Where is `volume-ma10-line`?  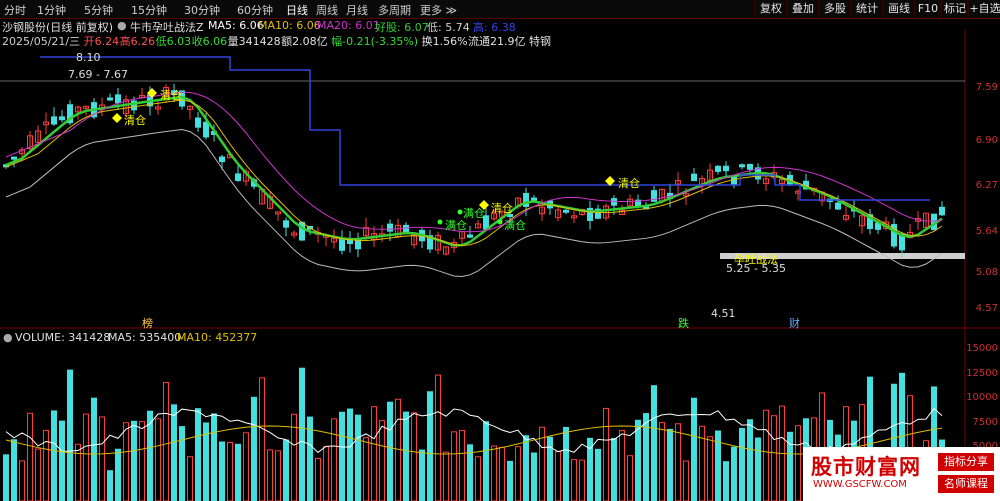
volume-ma10-line is located at coordinates (474, 440).